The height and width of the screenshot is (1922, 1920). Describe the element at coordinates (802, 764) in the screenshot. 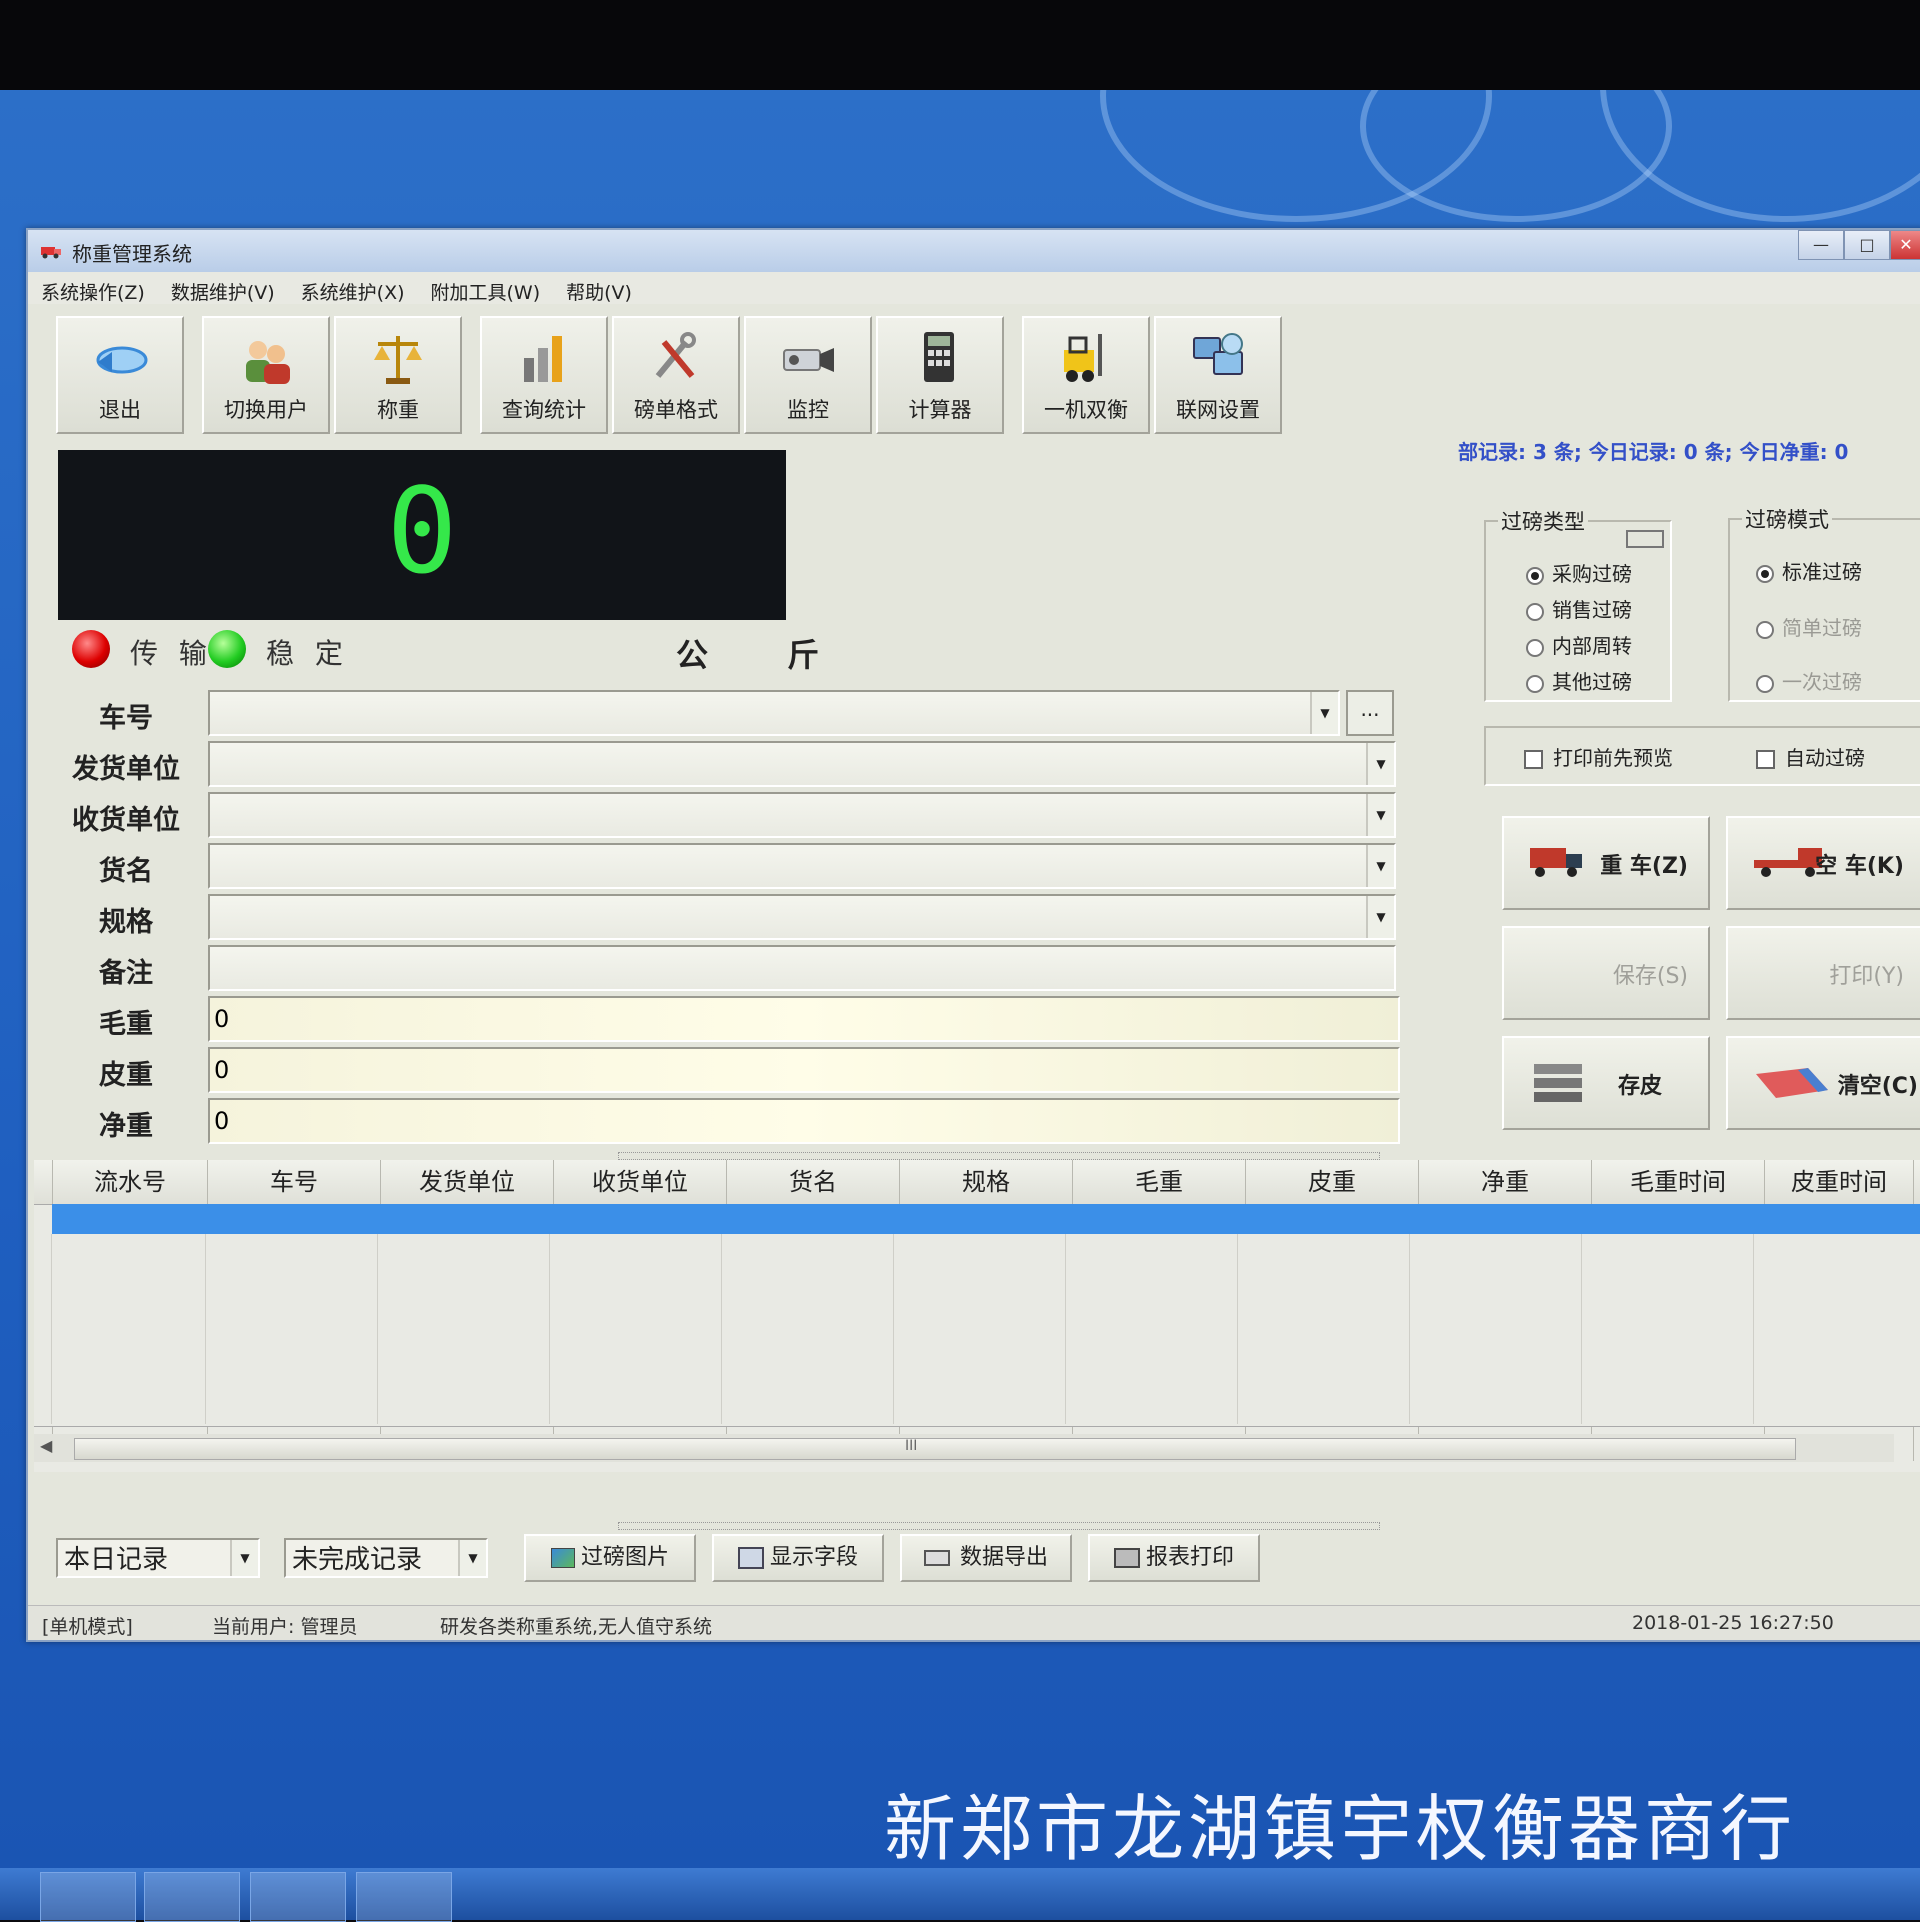

I see `sender-combobox: ▼` at that location.